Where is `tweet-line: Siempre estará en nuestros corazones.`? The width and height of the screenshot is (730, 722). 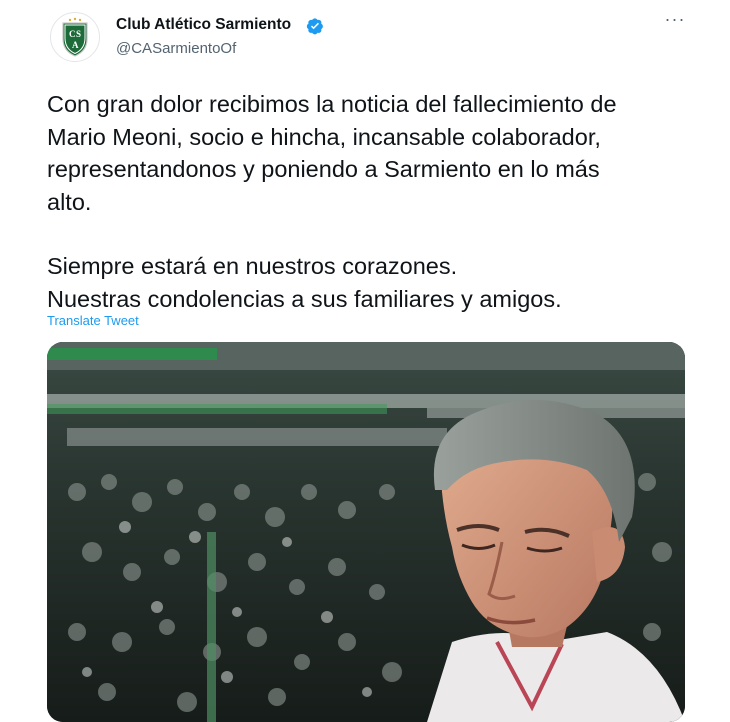
tweet-line: Siempre estará en nuestros corazones. is located at coordinates (252, 266).